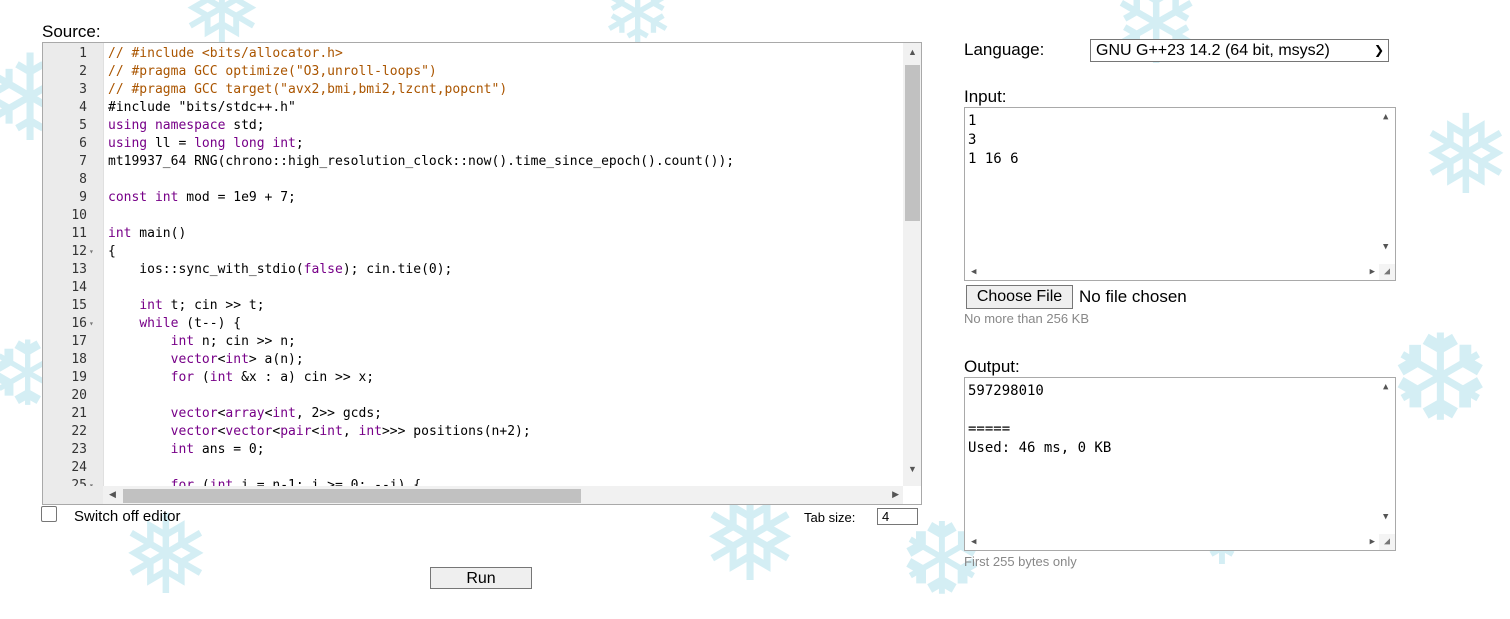 The height and width of the screenshot is (619, 1510). I want to click on editor-horizontal-scroll-thumb, so click(352, 496).